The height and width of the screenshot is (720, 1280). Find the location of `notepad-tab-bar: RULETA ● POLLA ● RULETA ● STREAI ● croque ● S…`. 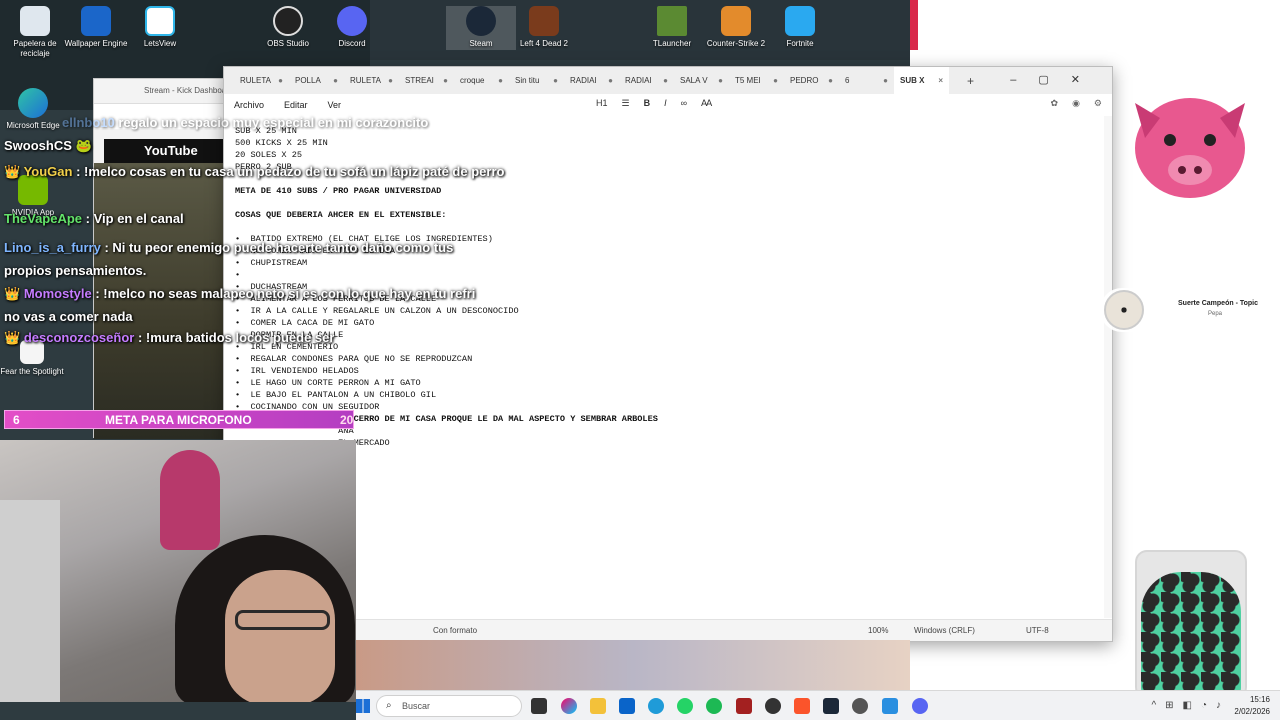

notepad-tab-bar: RULETA ● POLLA ● RULETA ● STREAI ● croque ● S… is located at coordinates (668, 80).